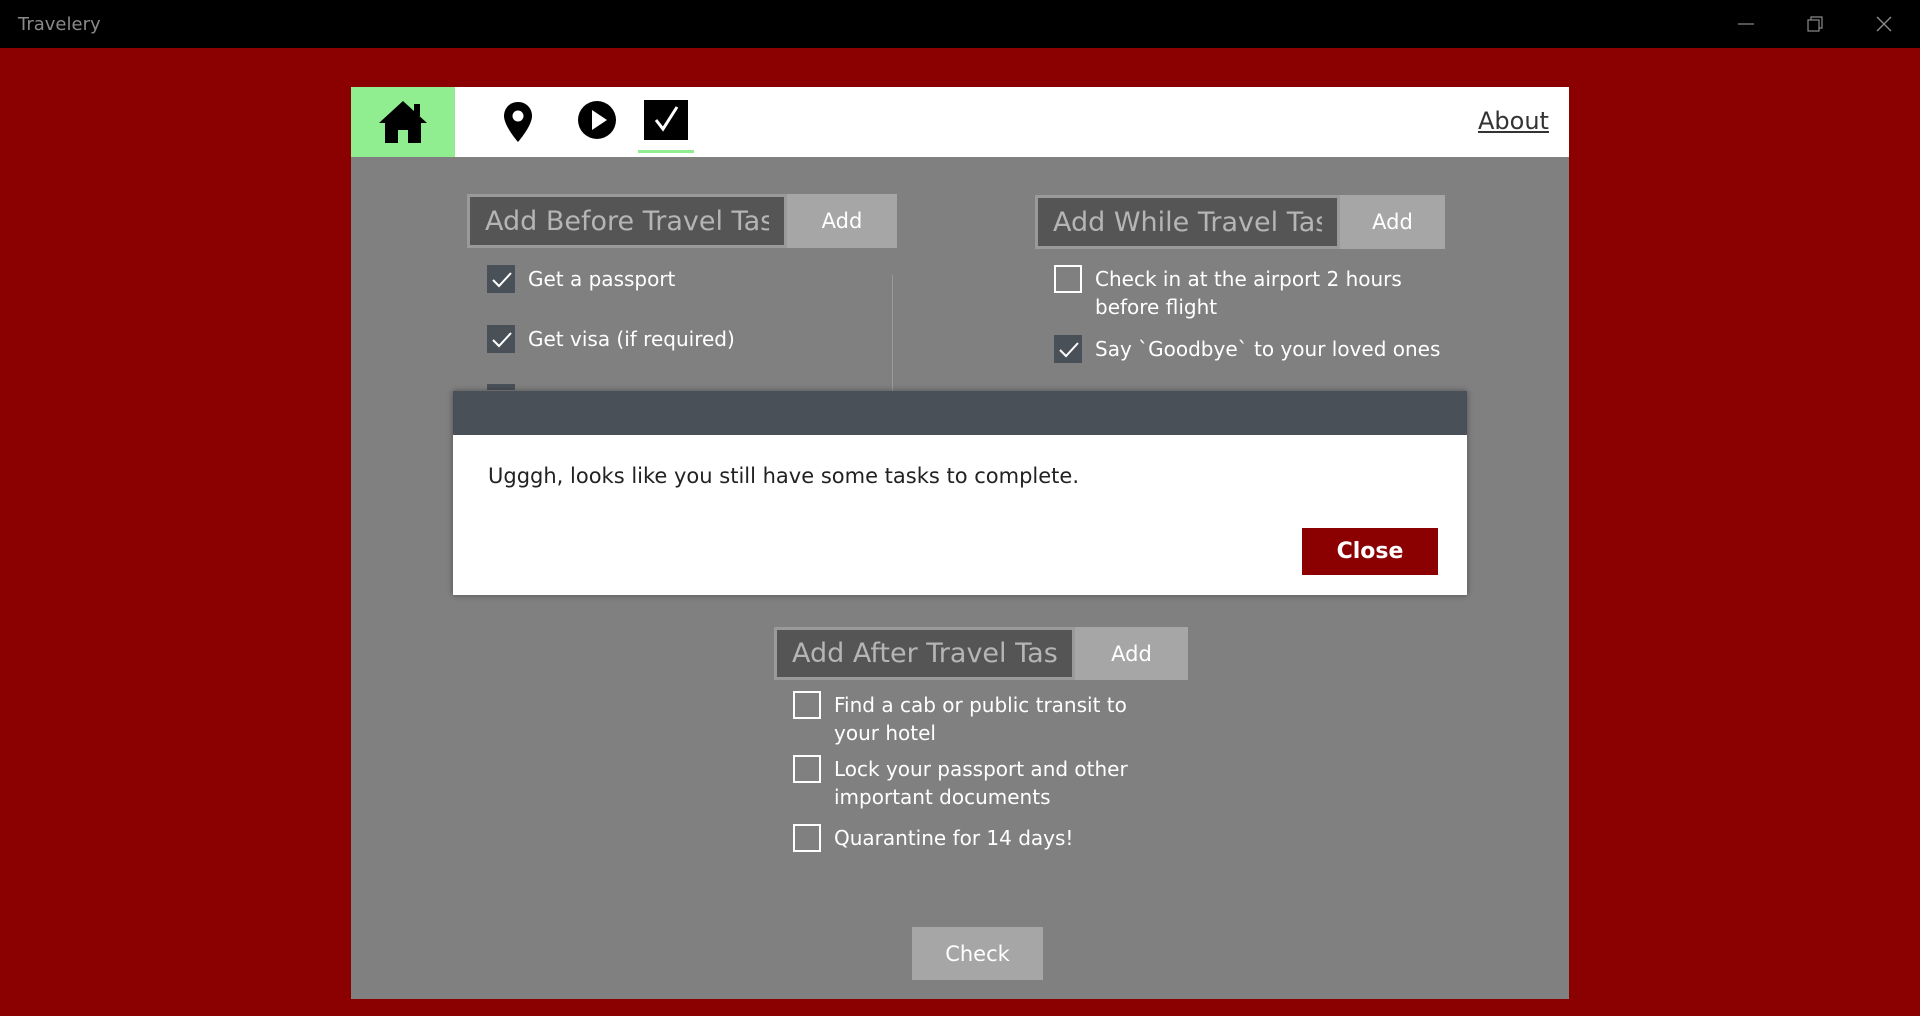  I want to click on before-add-button: Add, so click(842, 221).